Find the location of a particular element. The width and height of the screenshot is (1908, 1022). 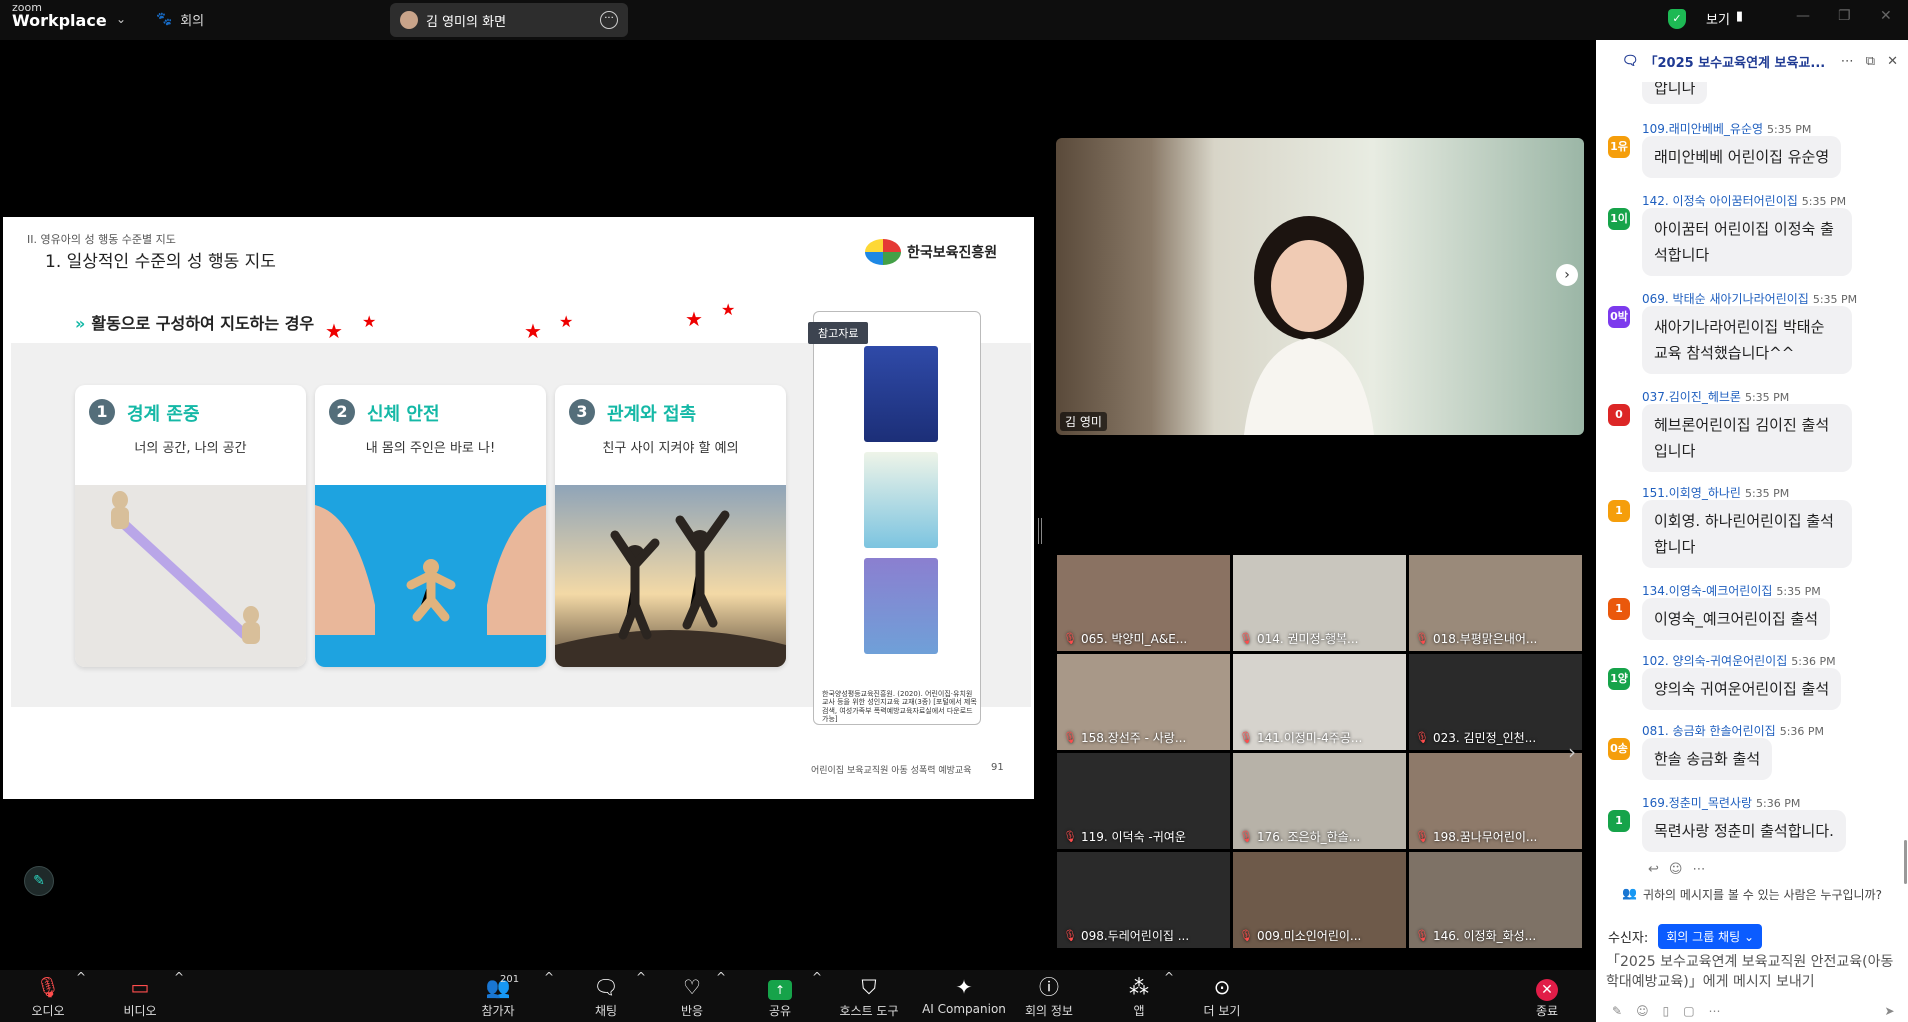

splitter-handle is located at coordinates (1040, 531).